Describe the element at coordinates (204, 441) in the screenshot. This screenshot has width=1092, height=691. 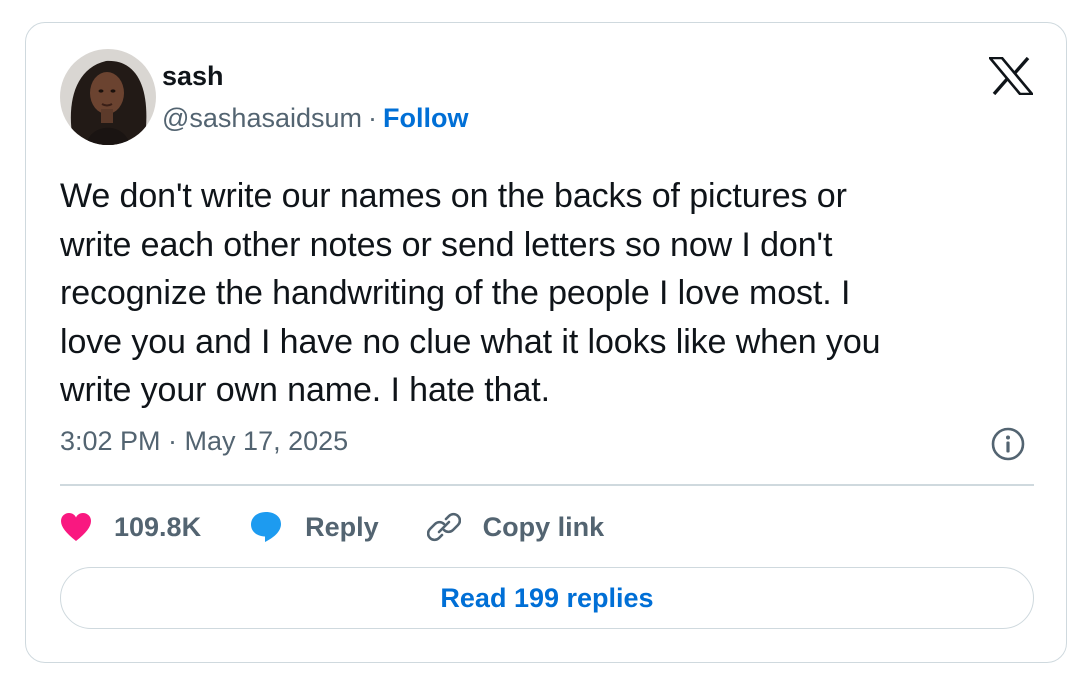
I see `tweet-timestamp: 3:02 PM · May 17, 2025` at that location.